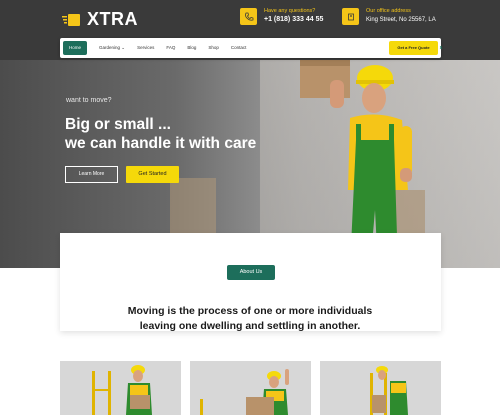 Image resolution: width=500 pixels, height=415 pixels. I want to click on header-phone: Have any questions? +1 (818) 333 44 55, so click(281, 16).